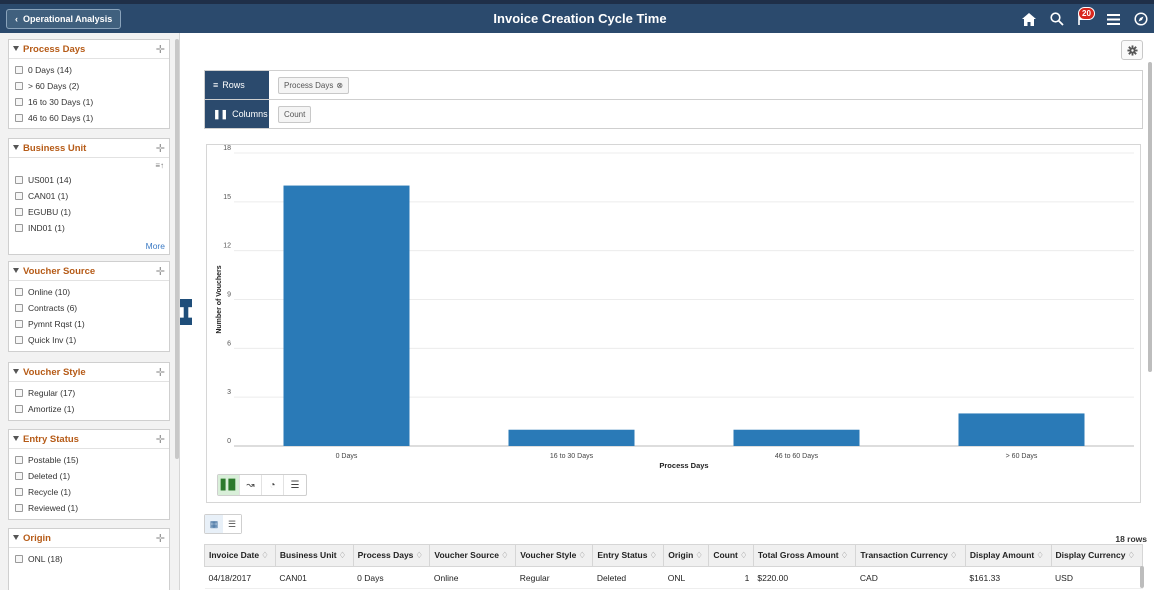  What do you see at coordinates (89, 409) in the screenshot?
I see `facet-option: Amortize (1)` at bounding box center [89, 409].